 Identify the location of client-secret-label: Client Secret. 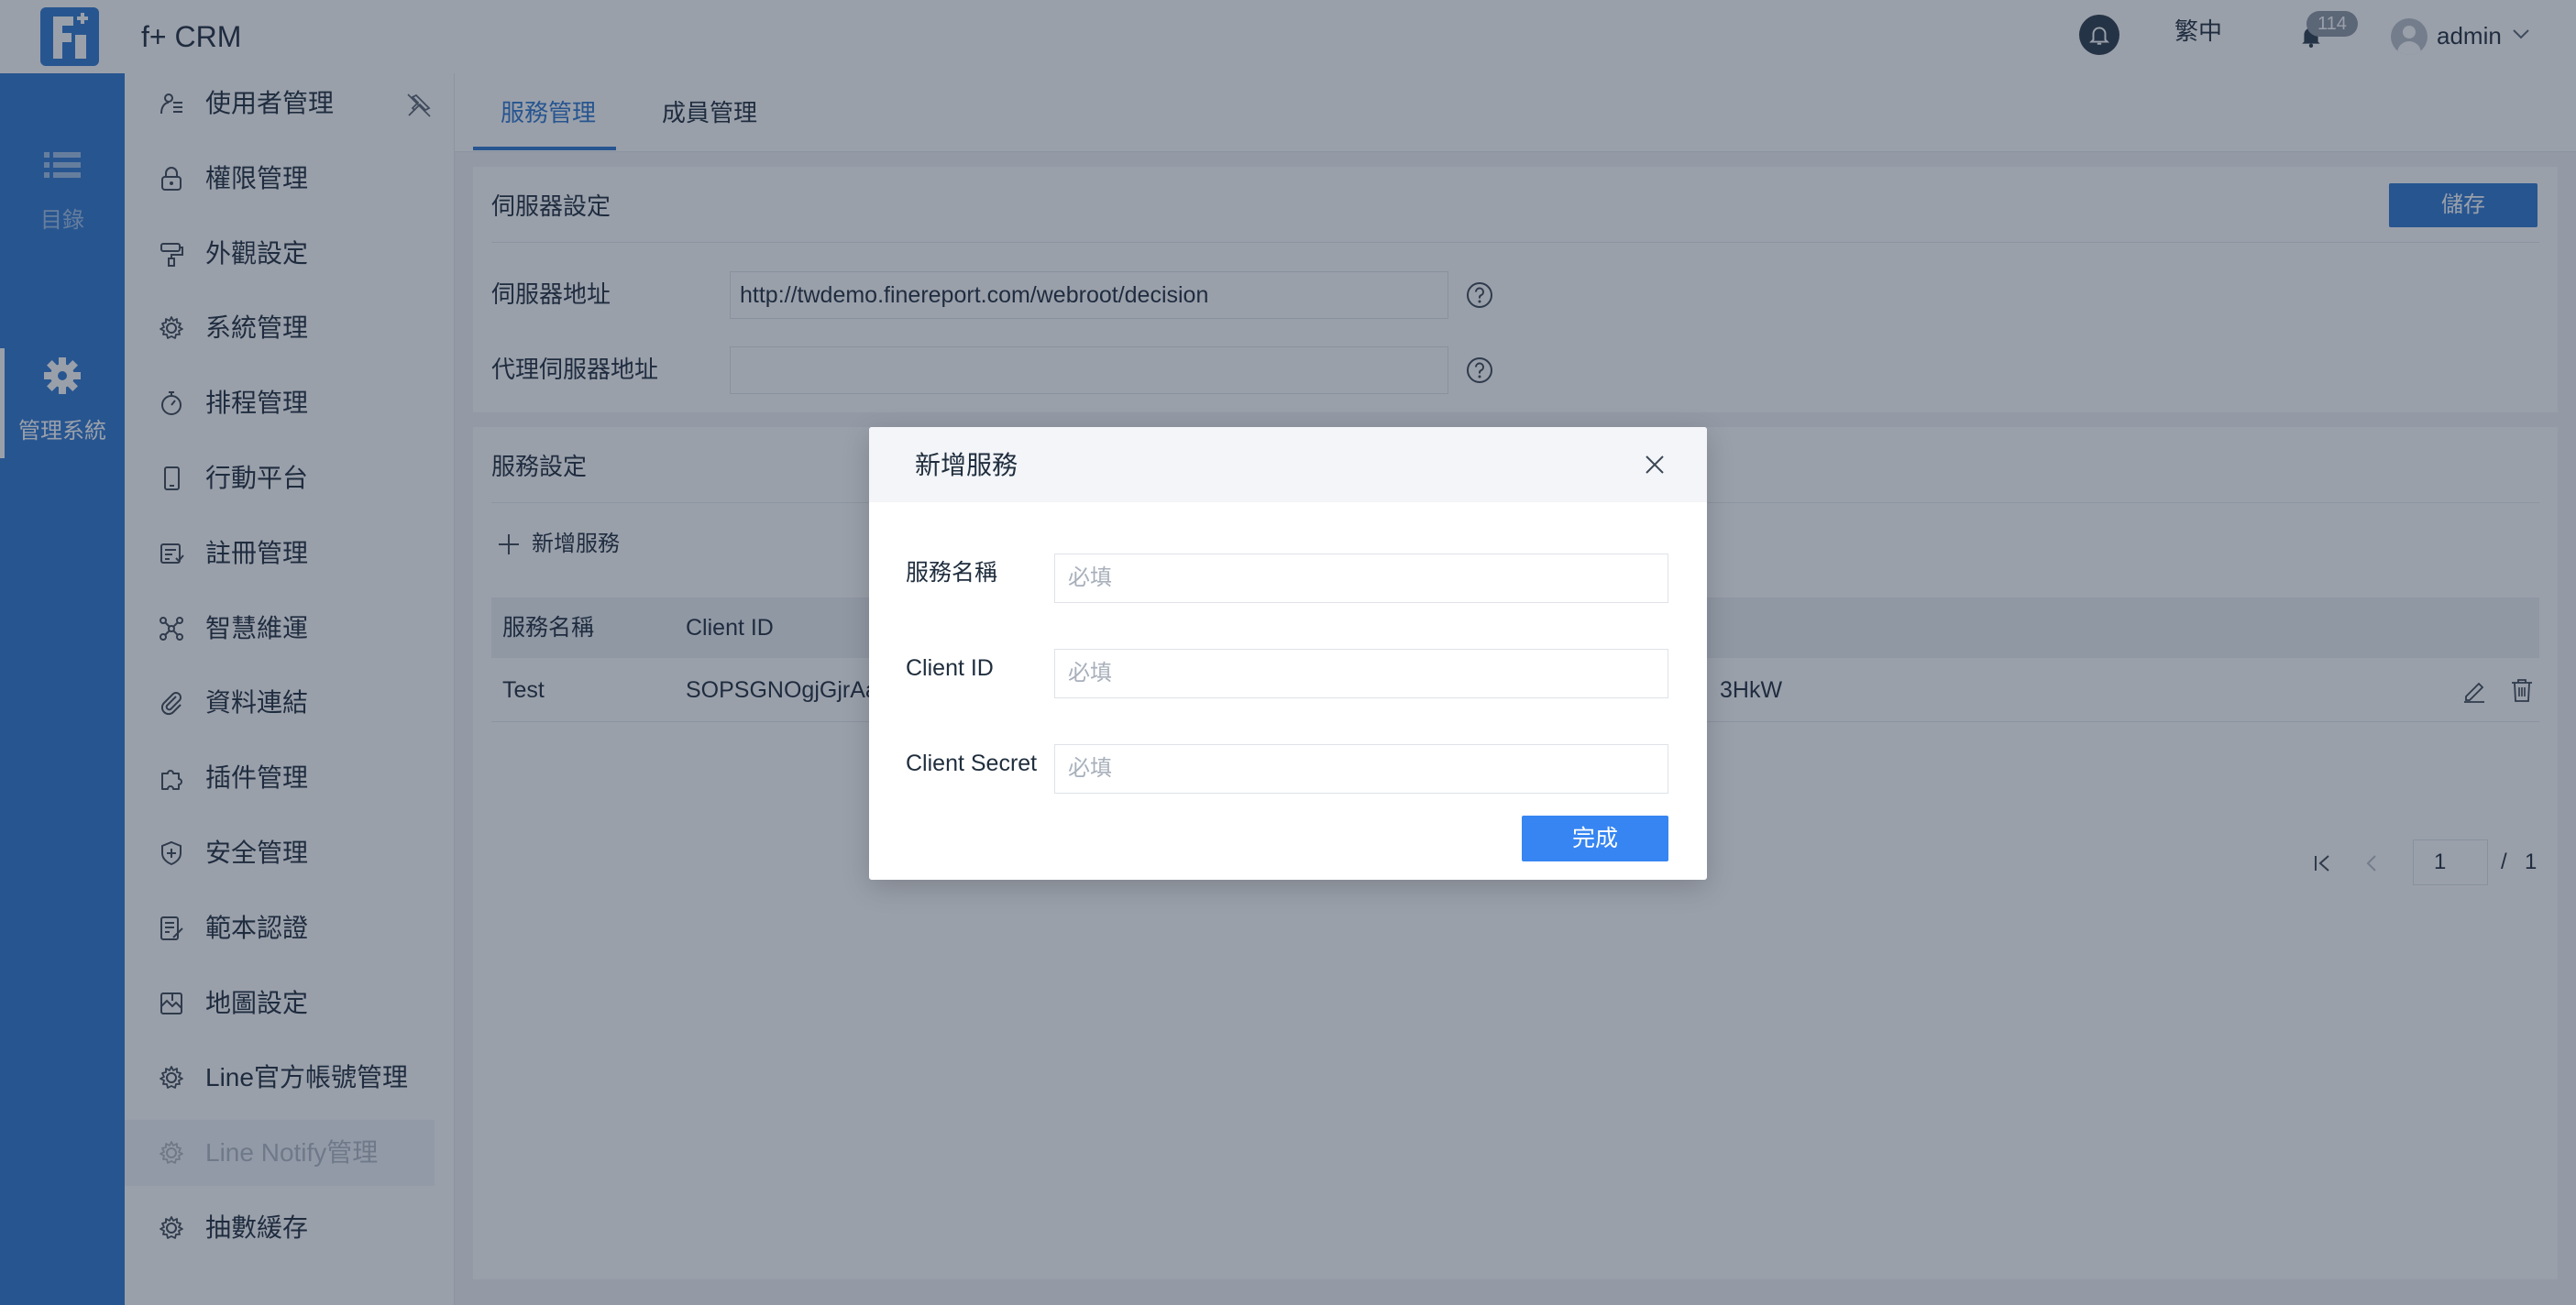
(972, 763).